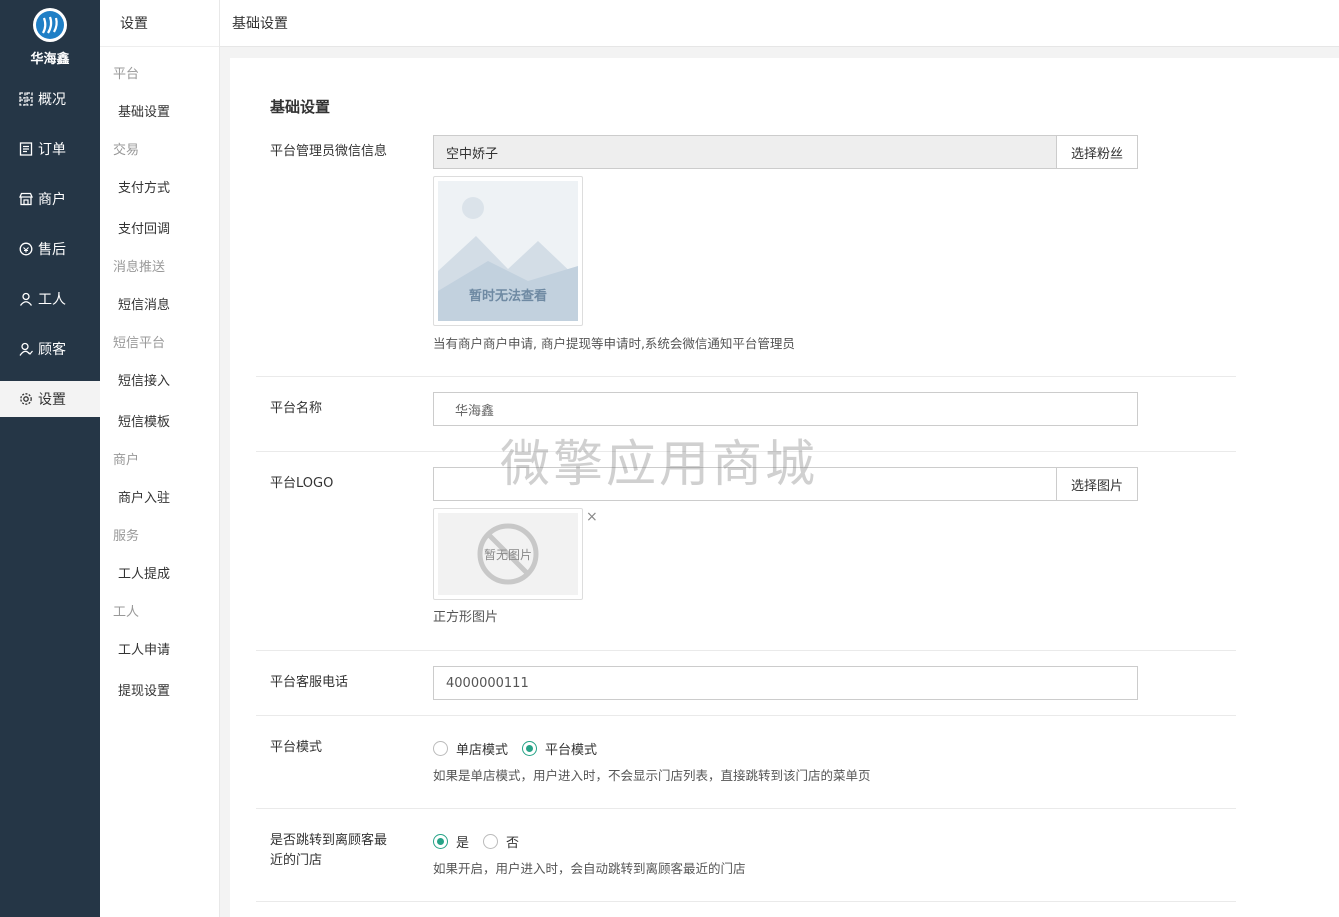 The image size is (1339, 917). What do you see at coordinates (144, 496) in the screenshot?
I see `subnav-link-merchant-join: 商户入驻` at bounding box center [144, 496].